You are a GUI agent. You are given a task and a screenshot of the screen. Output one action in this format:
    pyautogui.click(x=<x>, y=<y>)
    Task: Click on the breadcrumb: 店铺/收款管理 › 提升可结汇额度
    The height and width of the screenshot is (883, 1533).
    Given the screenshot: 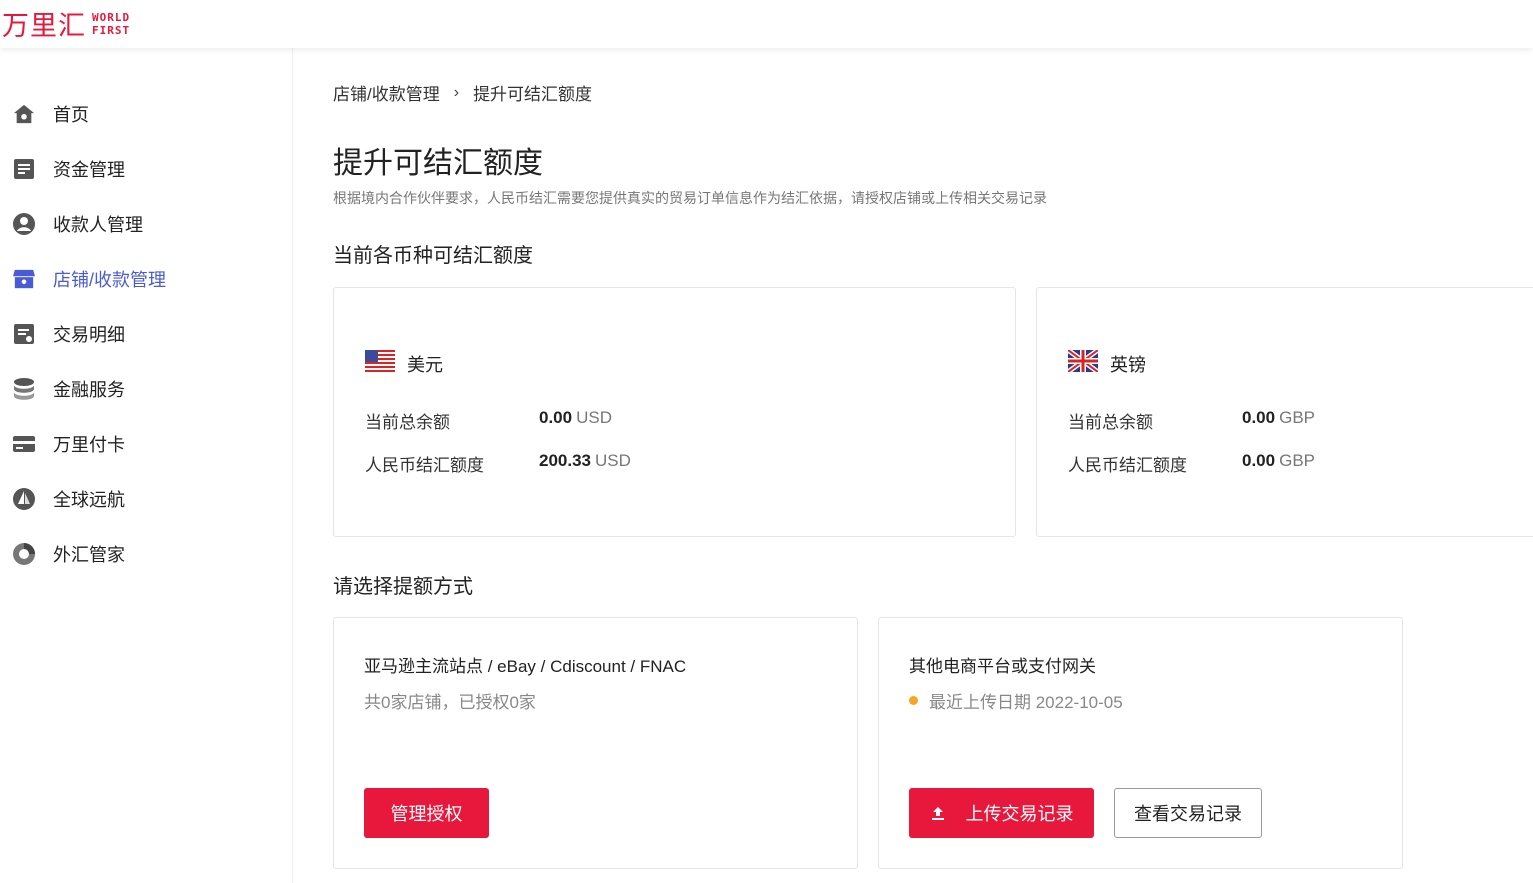 What is the action you would take?
    pyautogui.click(x=462, y=92)
    